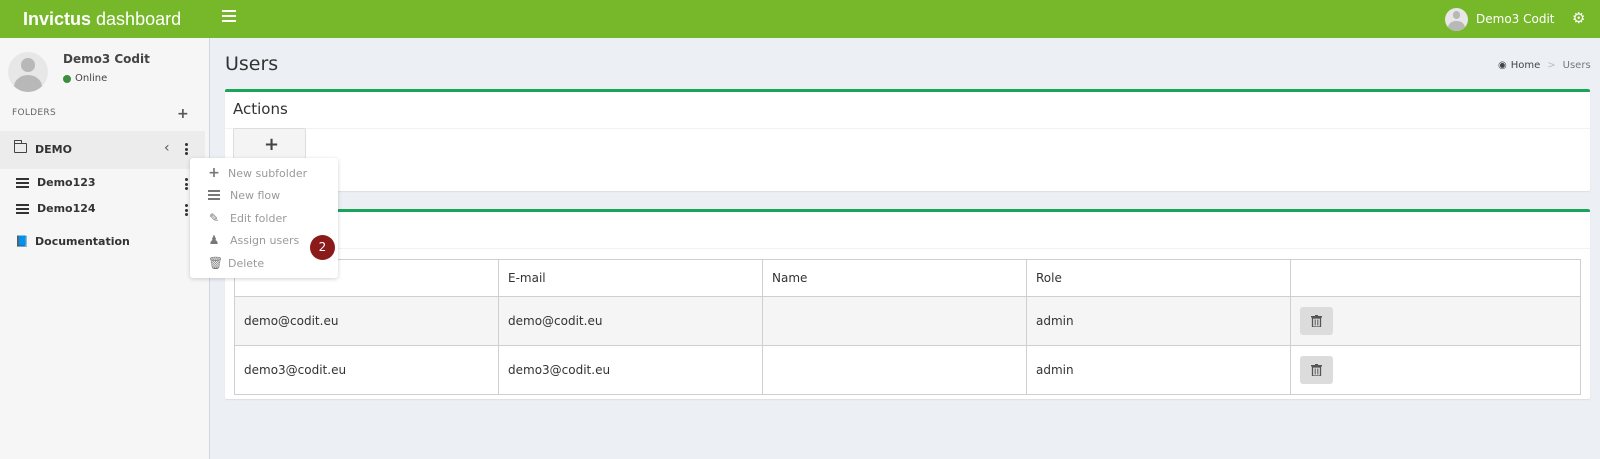 Image resolution: width=1600 pixels, height=459 pixels. I want to click on edit-icon: ✎, so click(214, 218).